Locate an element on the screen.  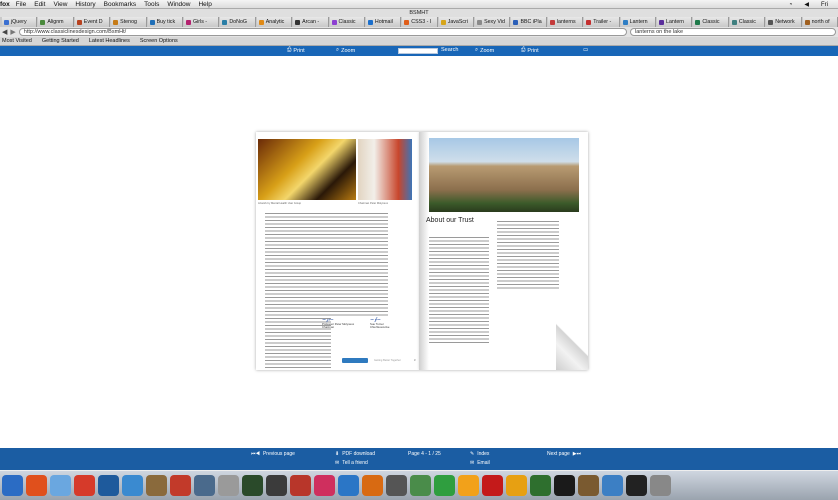
browser-tab: JavaScri is located at coordinates (456, 22).